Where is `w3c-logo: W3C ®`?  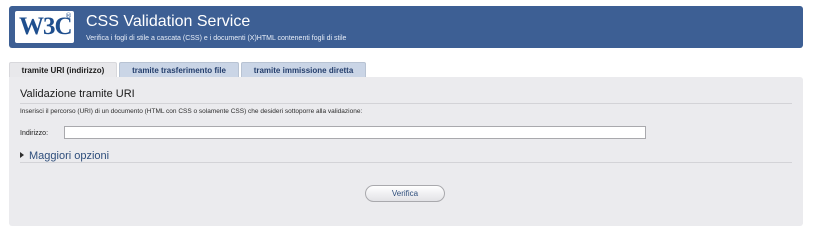
w3c-logo: W3C ® is located at coordinates (44, 27).